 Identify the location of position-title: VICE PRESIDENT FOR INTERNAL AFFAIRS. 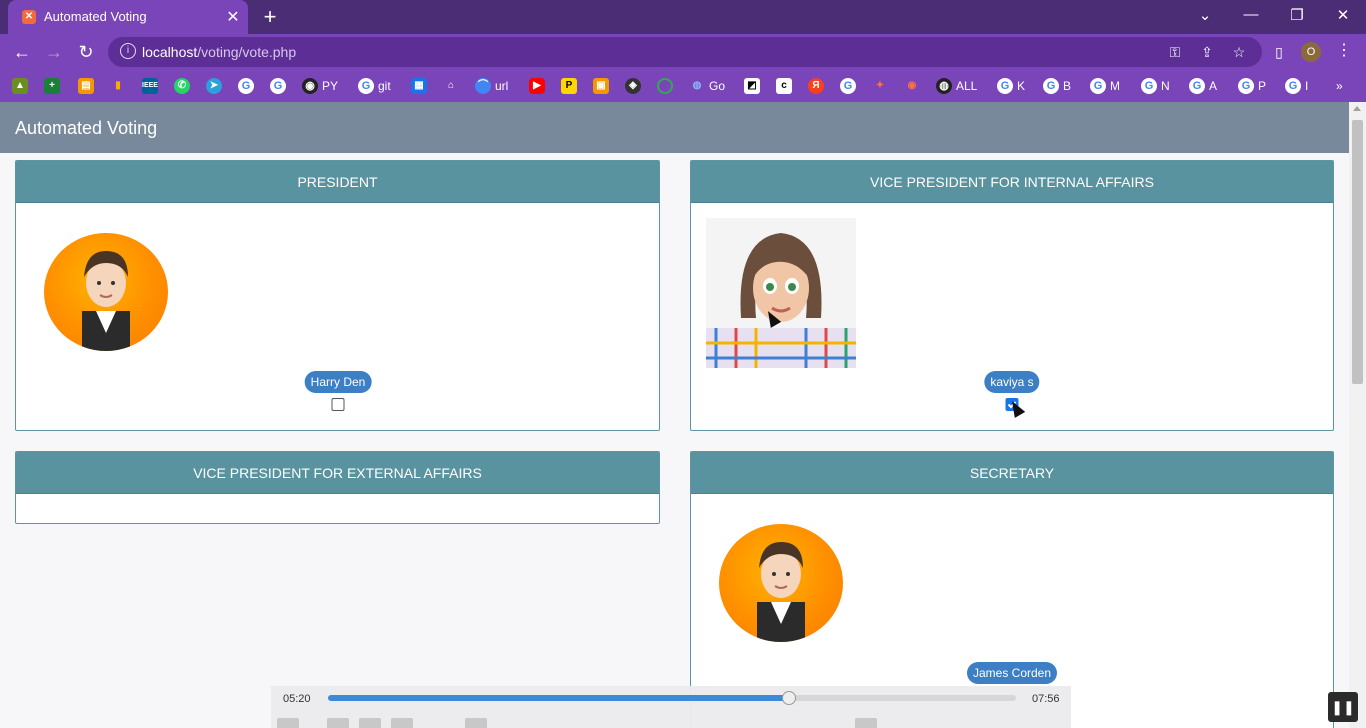
(1012, 182).